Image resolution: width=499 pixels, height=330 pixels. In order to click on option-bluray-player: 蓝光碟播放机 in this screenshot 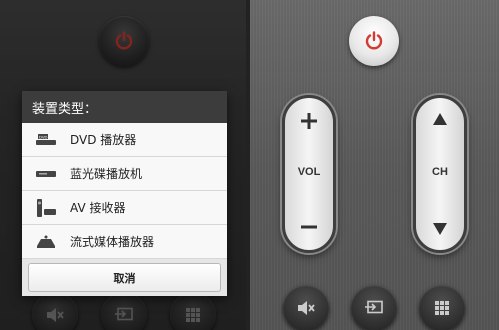, I will do `click(124, 174)`.